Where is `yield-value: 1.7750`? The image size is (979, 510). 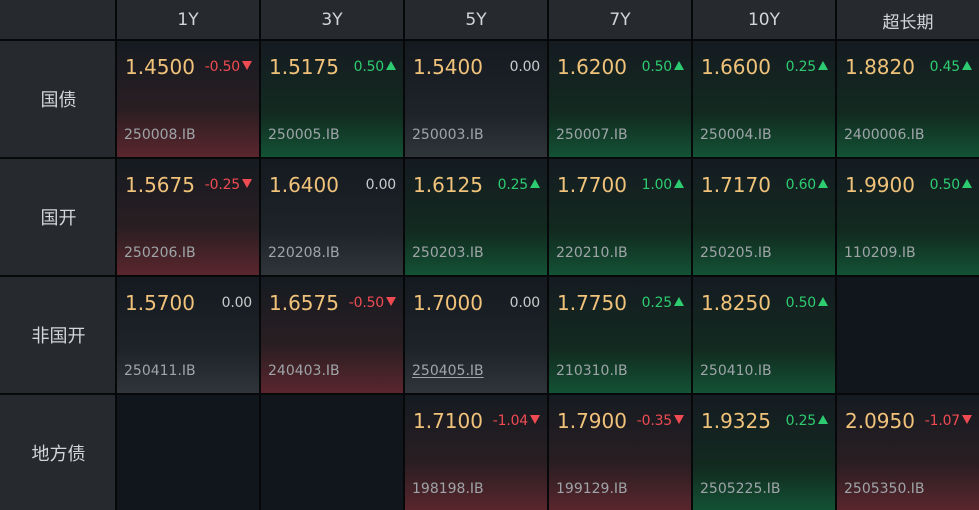
yield-value: 1.7750 is located at coordinates (592, 303).